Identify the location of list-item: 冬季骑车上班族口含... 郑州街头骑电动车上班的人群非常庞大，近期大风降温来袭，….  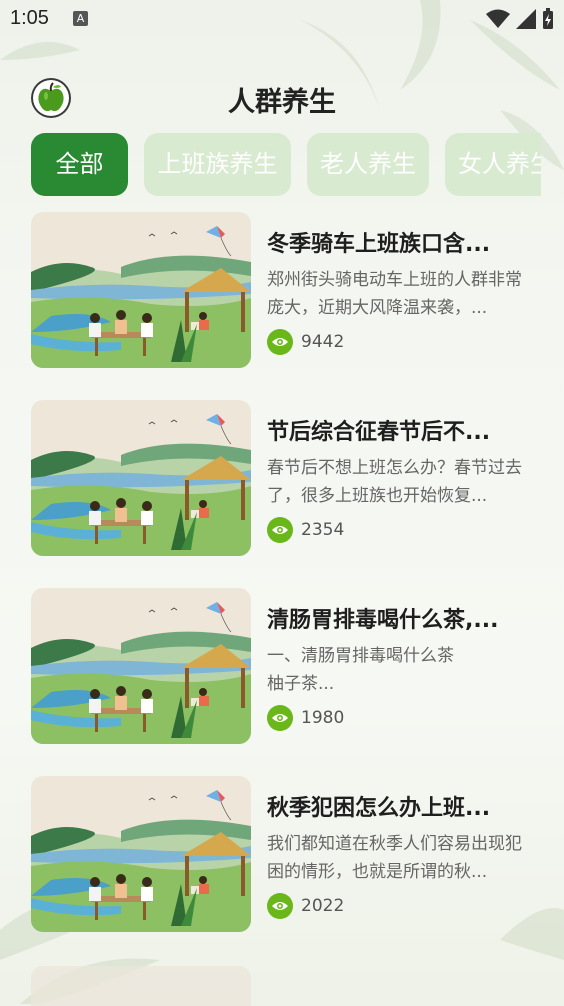
(286, 291).